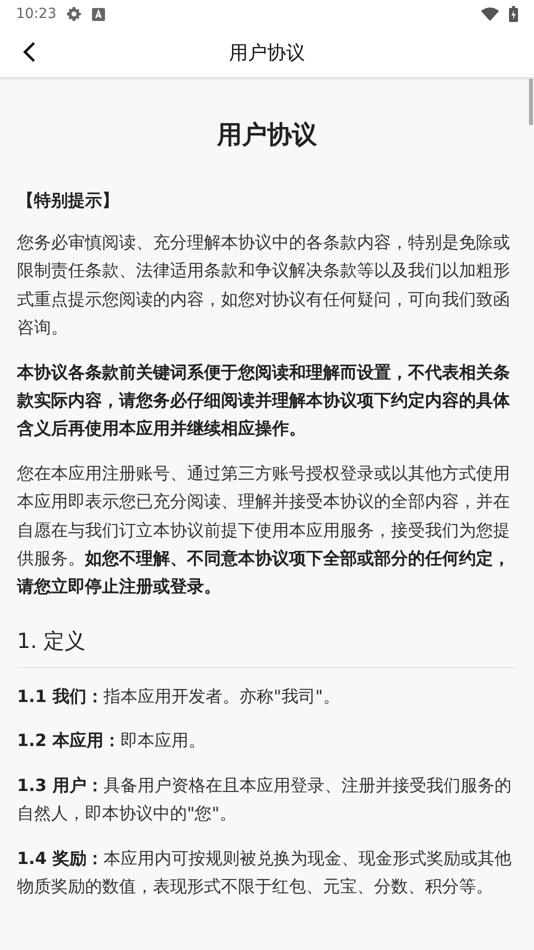 This screenshot has height=950, width=534. I want to click on paragraph: 1.1 我们：指本应用开发者。亦称"我司"。, so click(179, 696).